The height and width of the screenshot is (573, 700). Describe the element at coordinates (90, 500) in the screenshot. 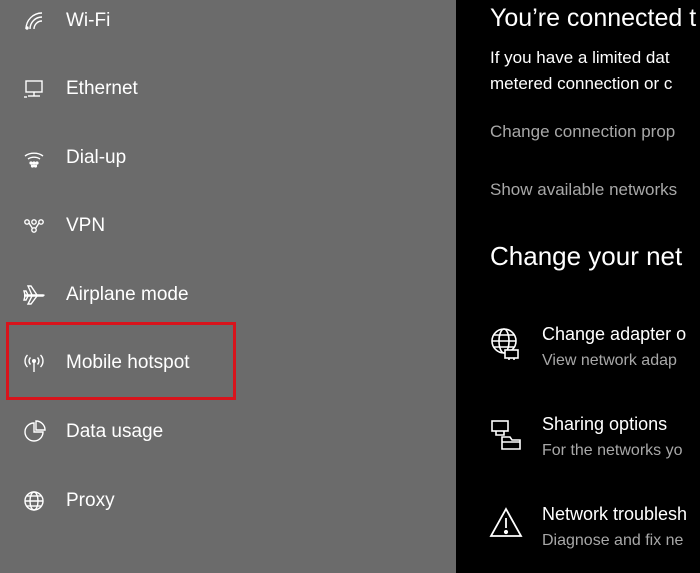

I see `sidebar-item-label: Proxy` at that location.